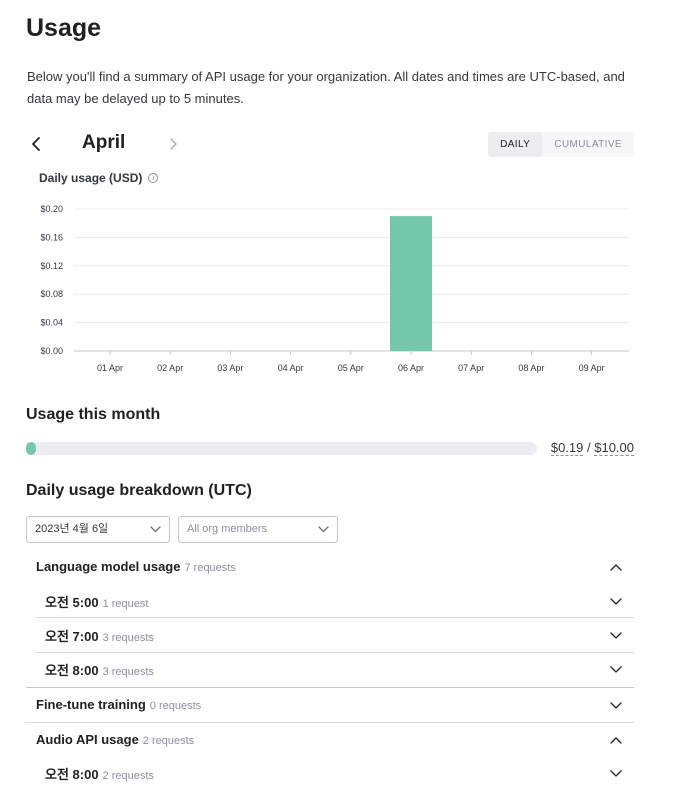 This screenshot has width=676, height=785. I want to click on group-count: 2 requests, so click(168, 741).